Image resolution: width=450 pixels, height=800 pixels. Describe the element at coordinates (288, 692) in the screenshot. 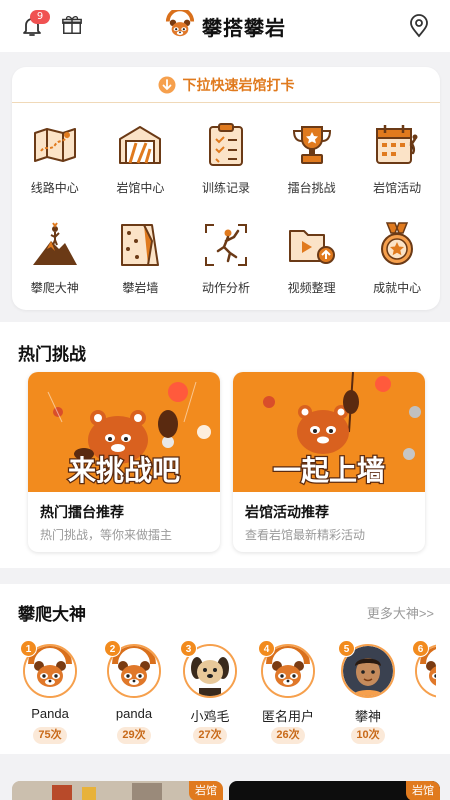

I see `climber-item: 4 匿名用户 26次` at that location.